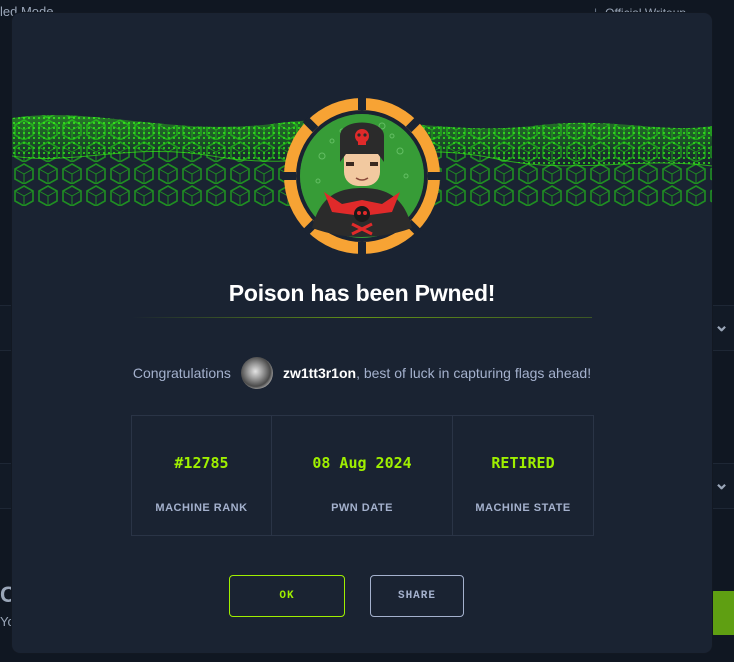 The height and width of the screenshot is (662, 734). I want to click on ok-button: OK, so click(287, 596).